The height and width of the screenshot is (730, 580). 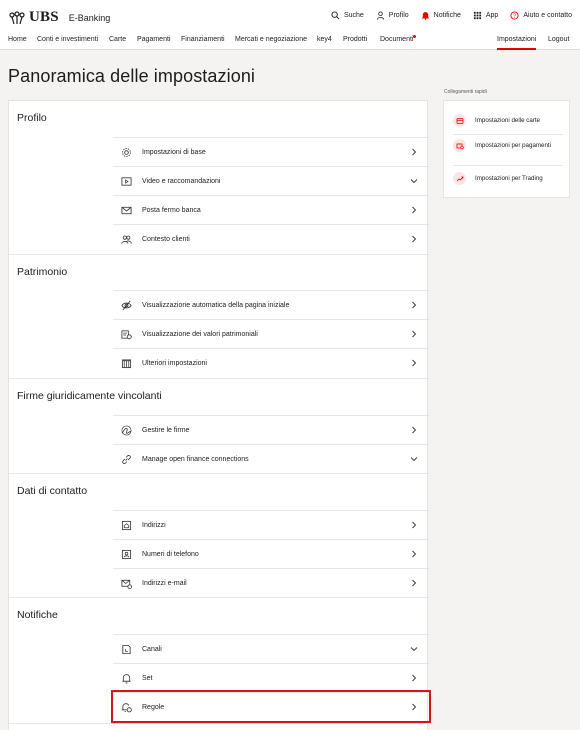 I want to click on quick-links-title: Collegamenti rapidi, so click(x=465, y=92).